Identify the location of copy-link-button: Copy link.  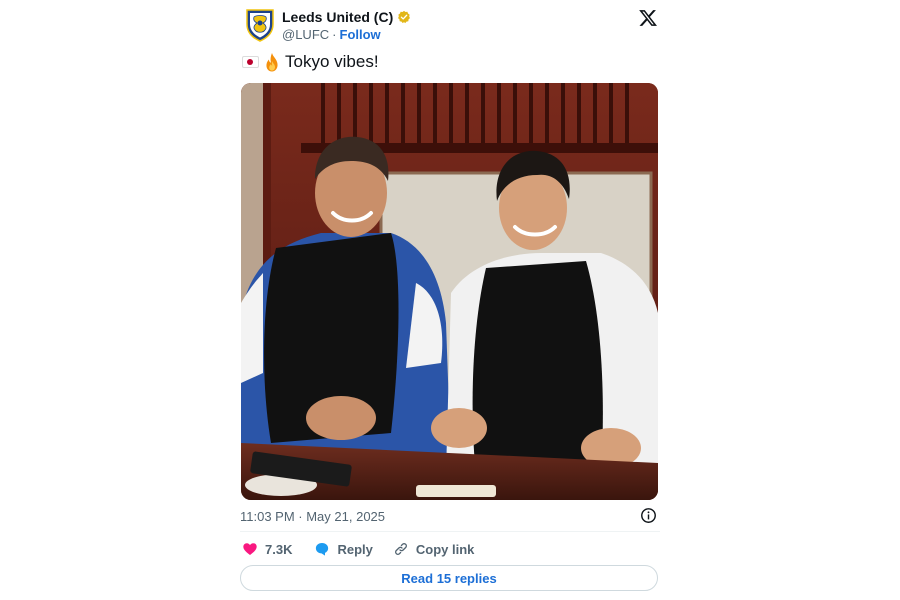
(434, 549).